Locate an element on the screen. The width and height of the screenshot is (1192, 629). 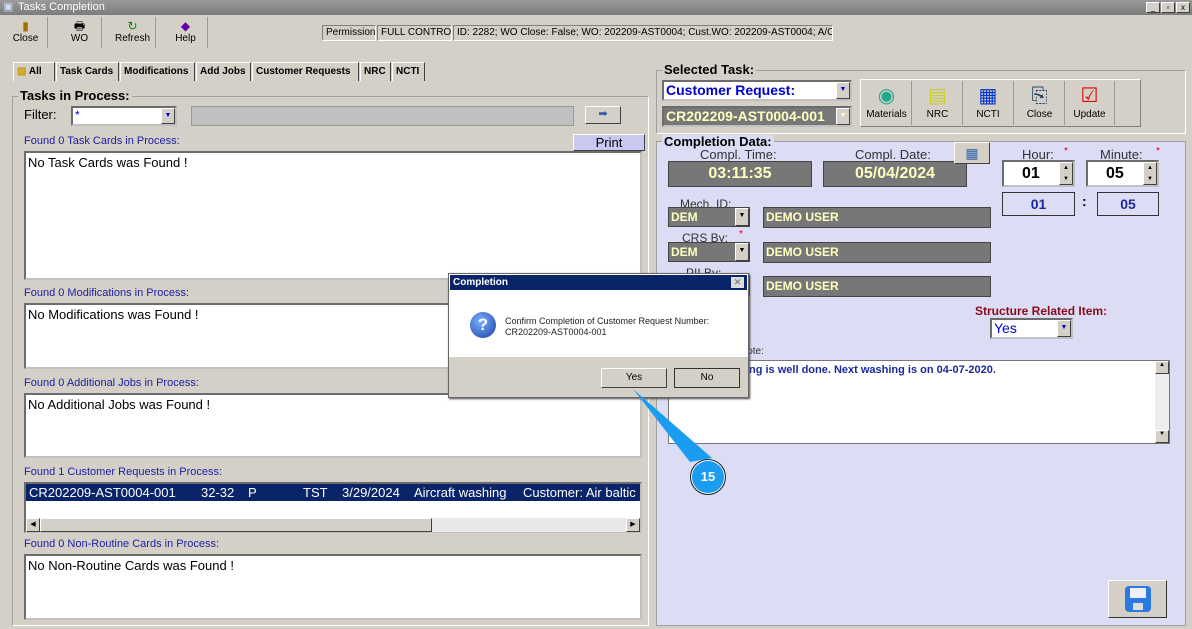
callout-tail is located at coordinates (672, 425).